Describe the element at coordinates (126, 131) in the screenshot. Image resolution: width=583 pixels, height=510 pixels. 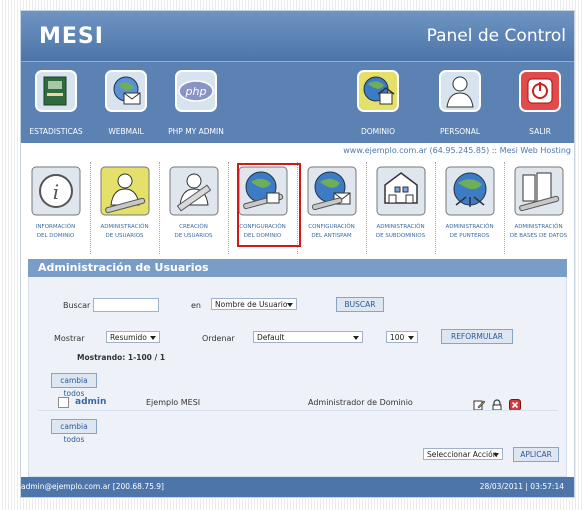
I see `nav-label: WEBMAIL` at that location.